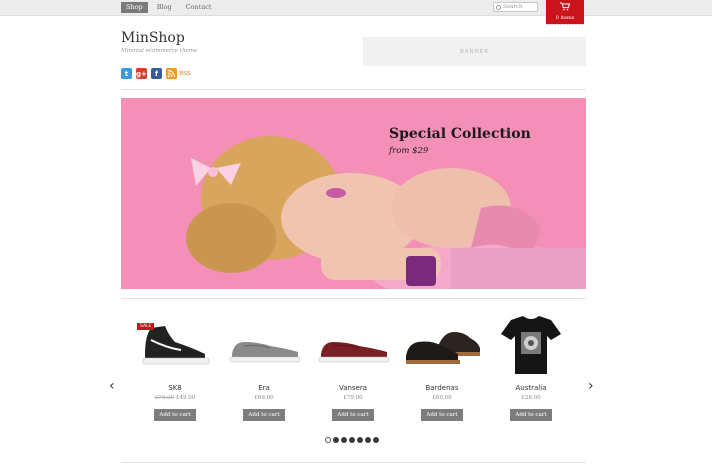  Describe the element at coordinates (264, 388) in the screenshot. I see `product-name: Era` at that location.